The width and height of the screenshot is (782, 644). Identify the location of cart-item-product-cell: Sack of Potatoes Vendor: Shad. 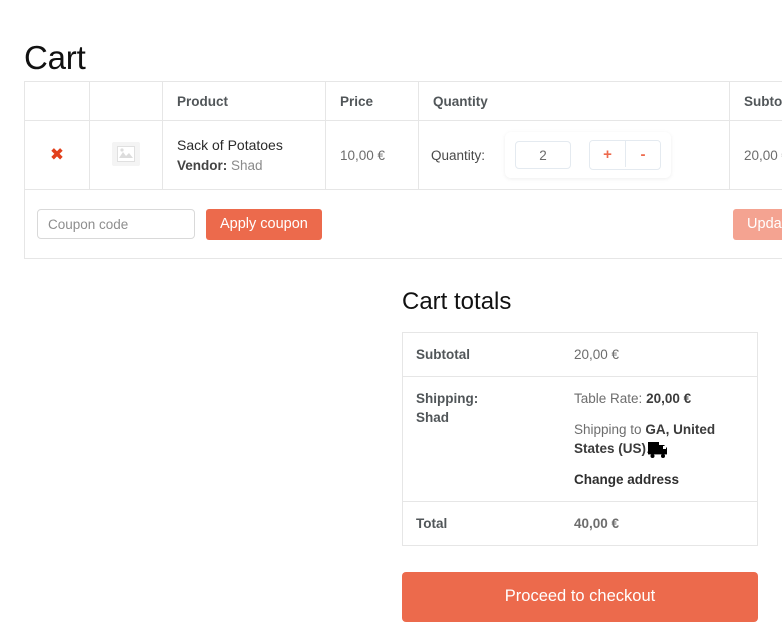
(244, 155).